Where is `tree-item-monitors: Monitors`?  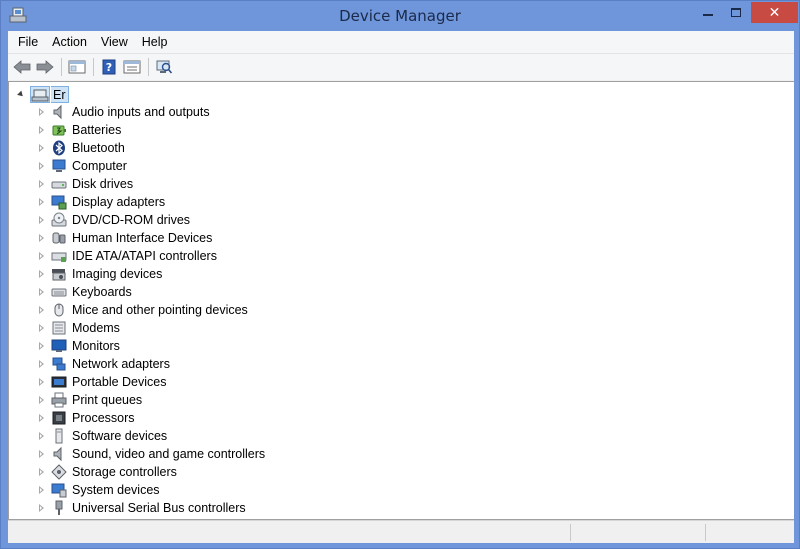
tree-item-monitors: Monitors is located at coordinates (259, 346).